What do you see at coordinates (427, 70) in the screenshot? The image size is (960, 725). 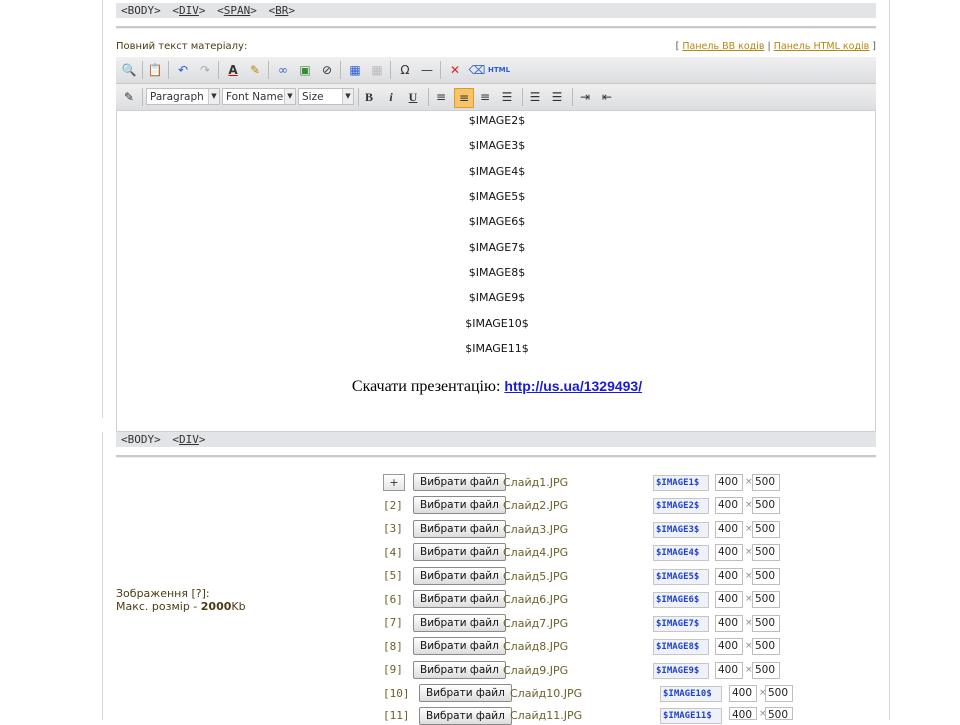 I see `horizontal-rule-icon: —` at bounding box center [427, 70].